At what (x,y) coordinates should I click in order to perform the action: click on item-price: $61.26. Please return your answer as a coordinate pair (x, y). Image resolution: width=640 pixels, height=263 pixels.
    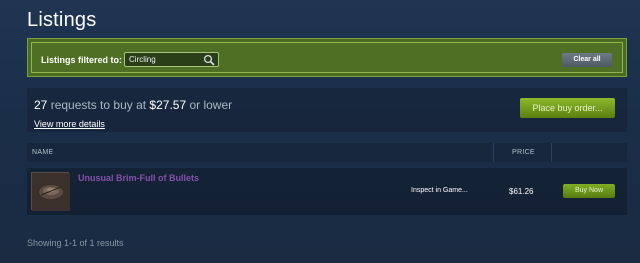
    Looking at the image, I should click on (521, 191).